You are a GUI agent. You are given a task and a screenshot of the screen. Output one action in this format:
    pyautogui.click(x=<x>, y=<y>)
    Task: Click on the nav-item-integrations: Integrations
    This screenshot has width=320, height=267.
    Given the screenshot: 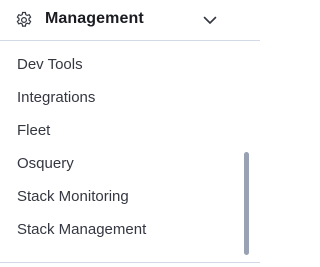 What is the action you would take?
    pyautogui.click(x=120, y=97)
    